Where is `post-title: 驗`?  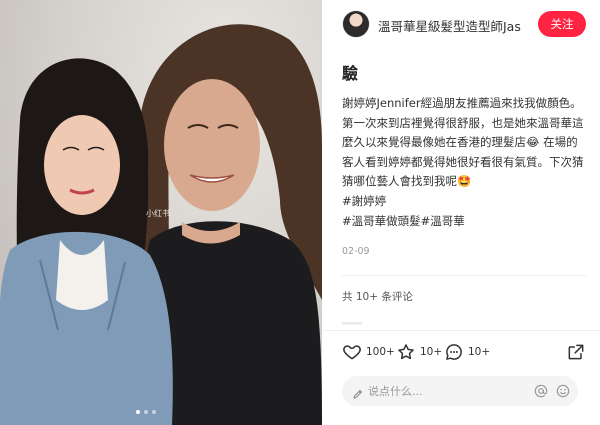 post-title: 驗 is located at coordinates (350, 73).